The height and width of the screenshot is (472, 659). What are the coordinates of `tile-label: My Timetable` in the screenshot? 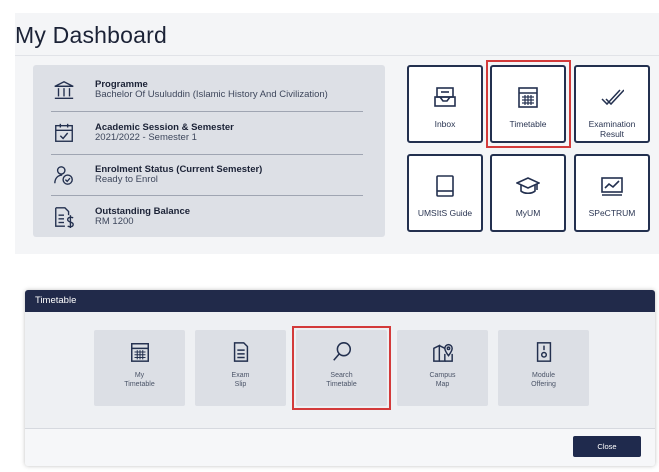 It's located at (139, 380).